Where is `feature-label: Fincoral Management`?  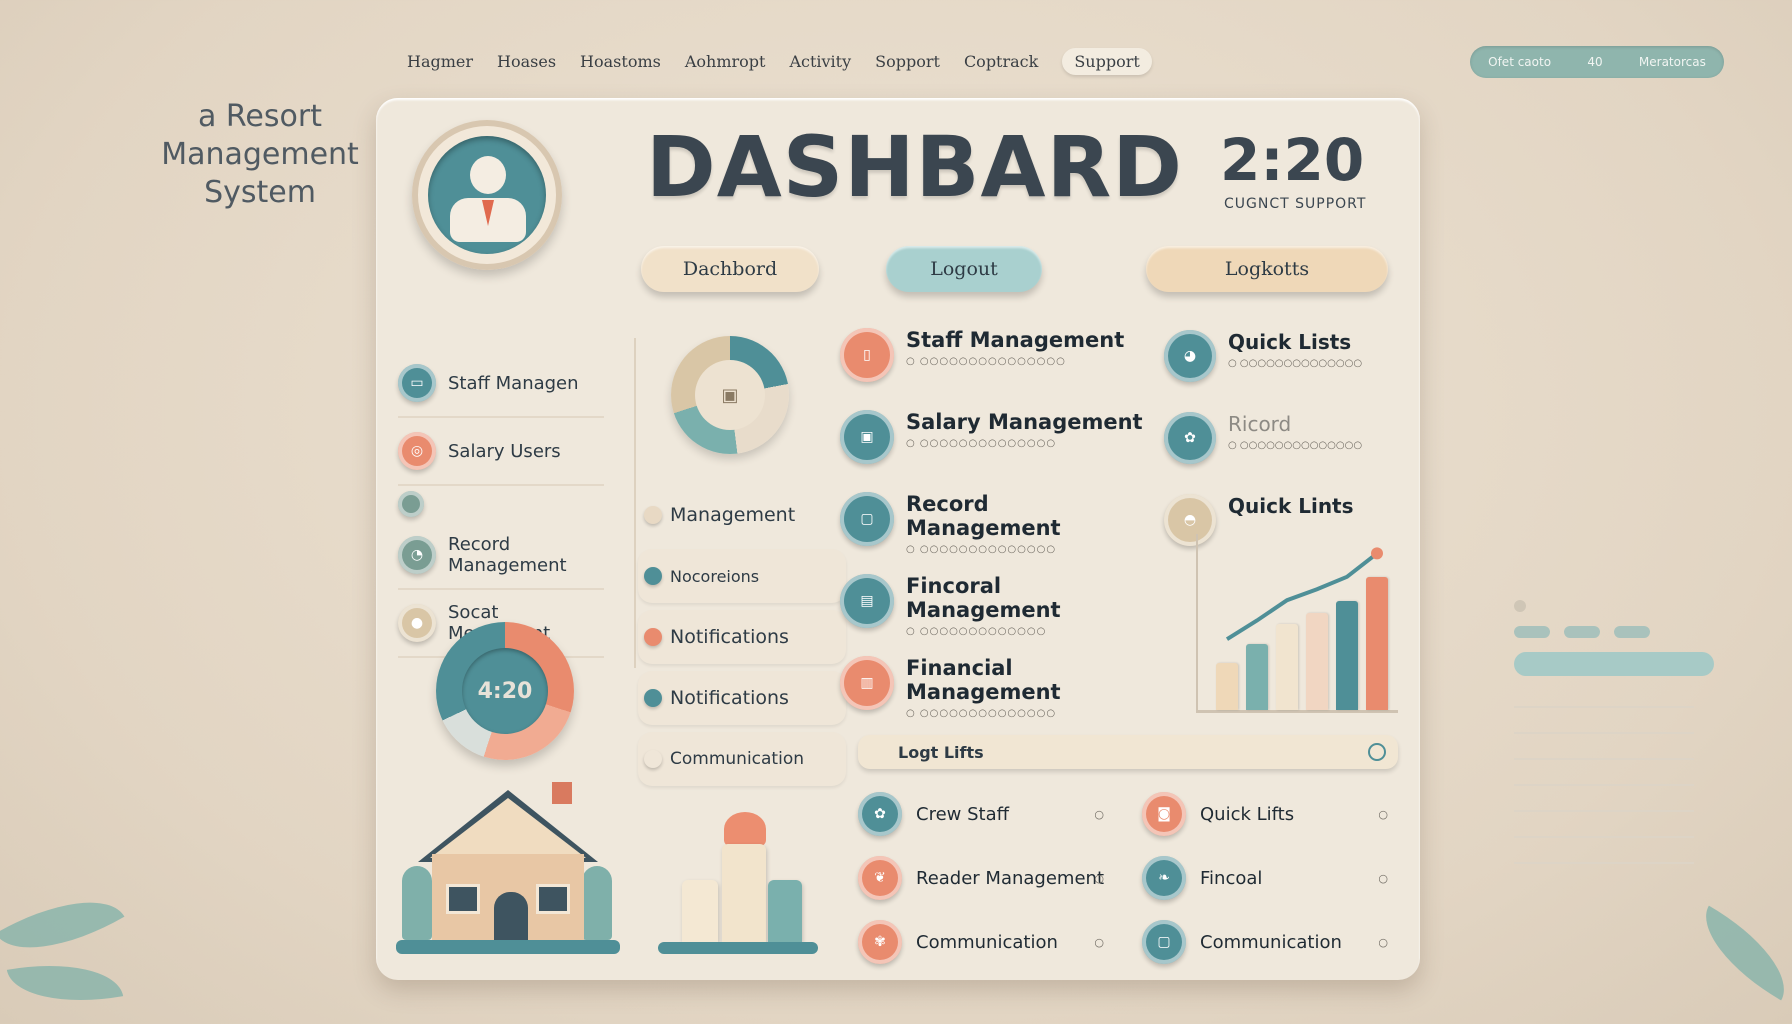
feature-label: Fincoral Management is located at coordinates (983, 598).